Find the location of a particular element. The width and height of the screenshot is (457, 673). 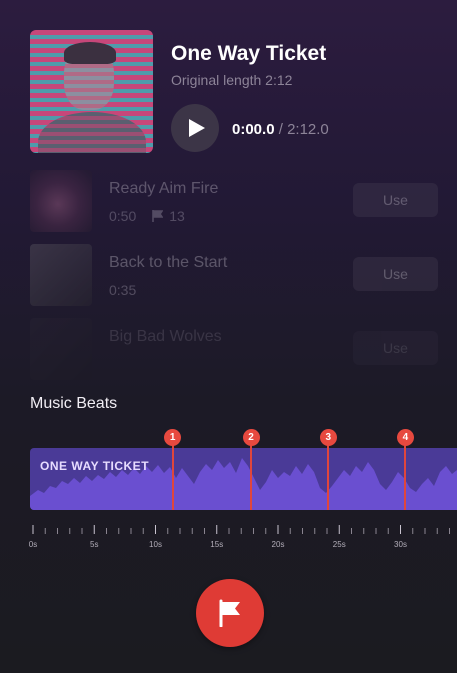

beat-count: 13 is located at coordinates (177, 216).